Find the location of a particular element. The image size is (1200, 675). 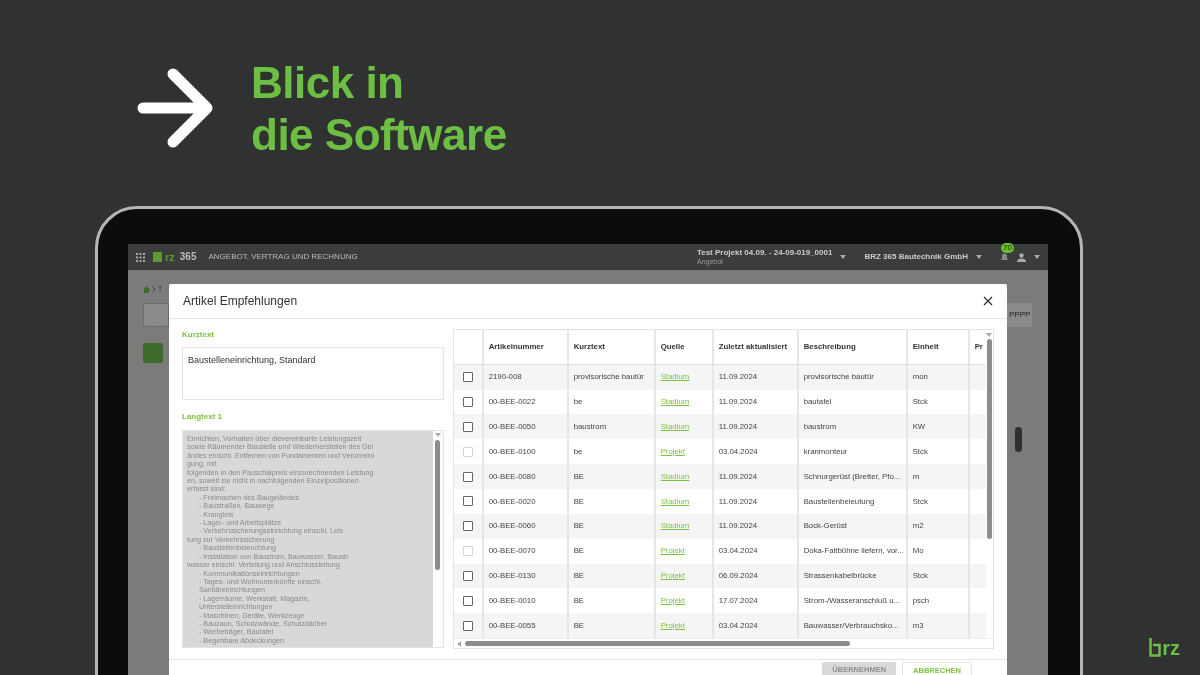

close-icon is located at coordinates (988, 301).